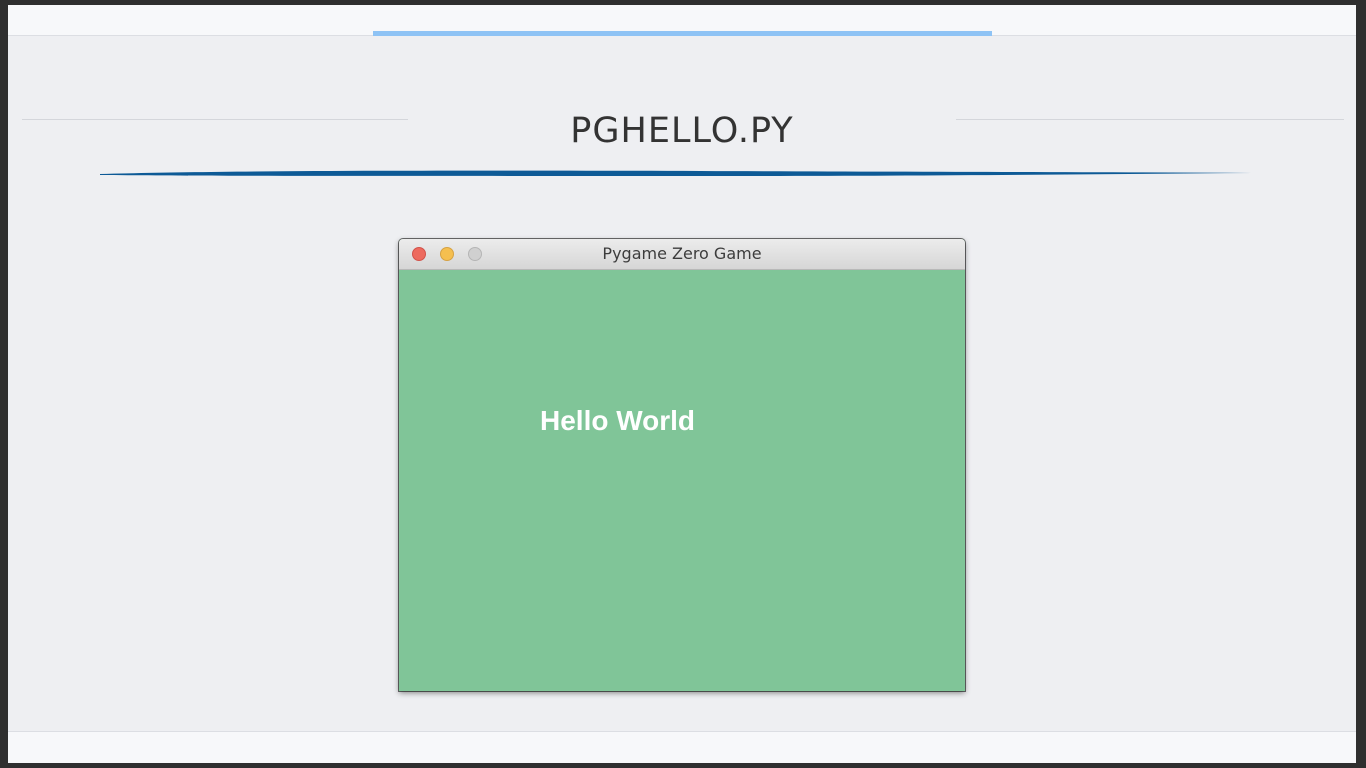 The height and width of the screenshot is (768, 1366). Describe the element at coordinates (215, 119) in the screenshot. I see `title-rule-left` at that location.